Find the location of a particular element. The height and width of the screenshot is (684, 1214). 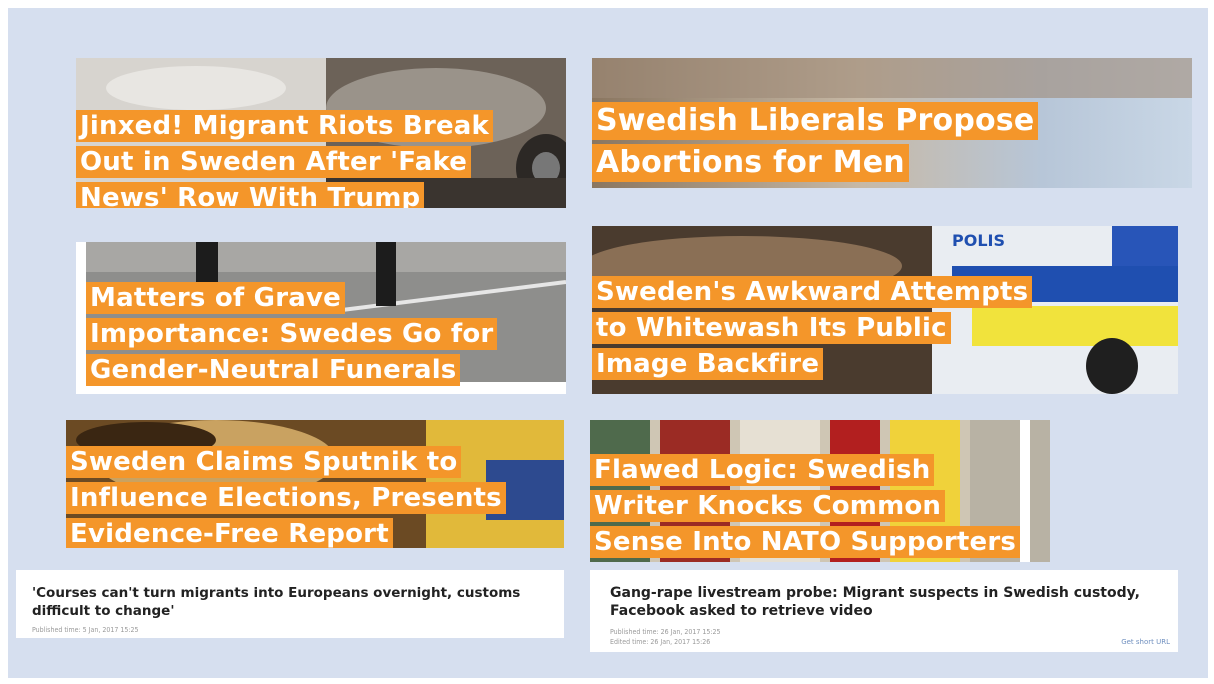

headline-line: Writer Knocks Common is located at coordinates (768, 506).